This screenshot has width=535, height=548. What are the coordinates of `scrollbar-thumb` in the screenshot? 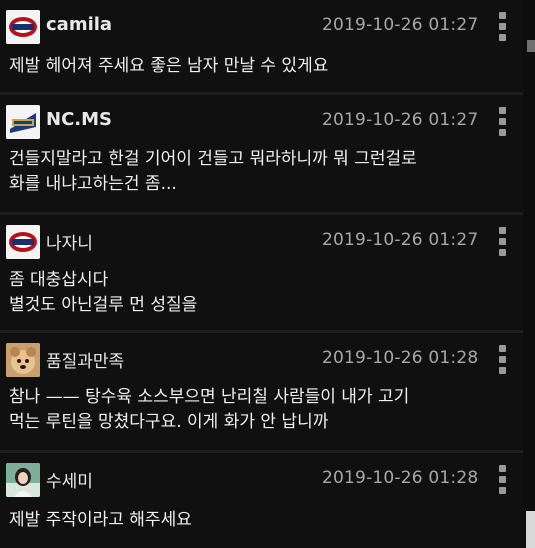 It's located at (530, 529).